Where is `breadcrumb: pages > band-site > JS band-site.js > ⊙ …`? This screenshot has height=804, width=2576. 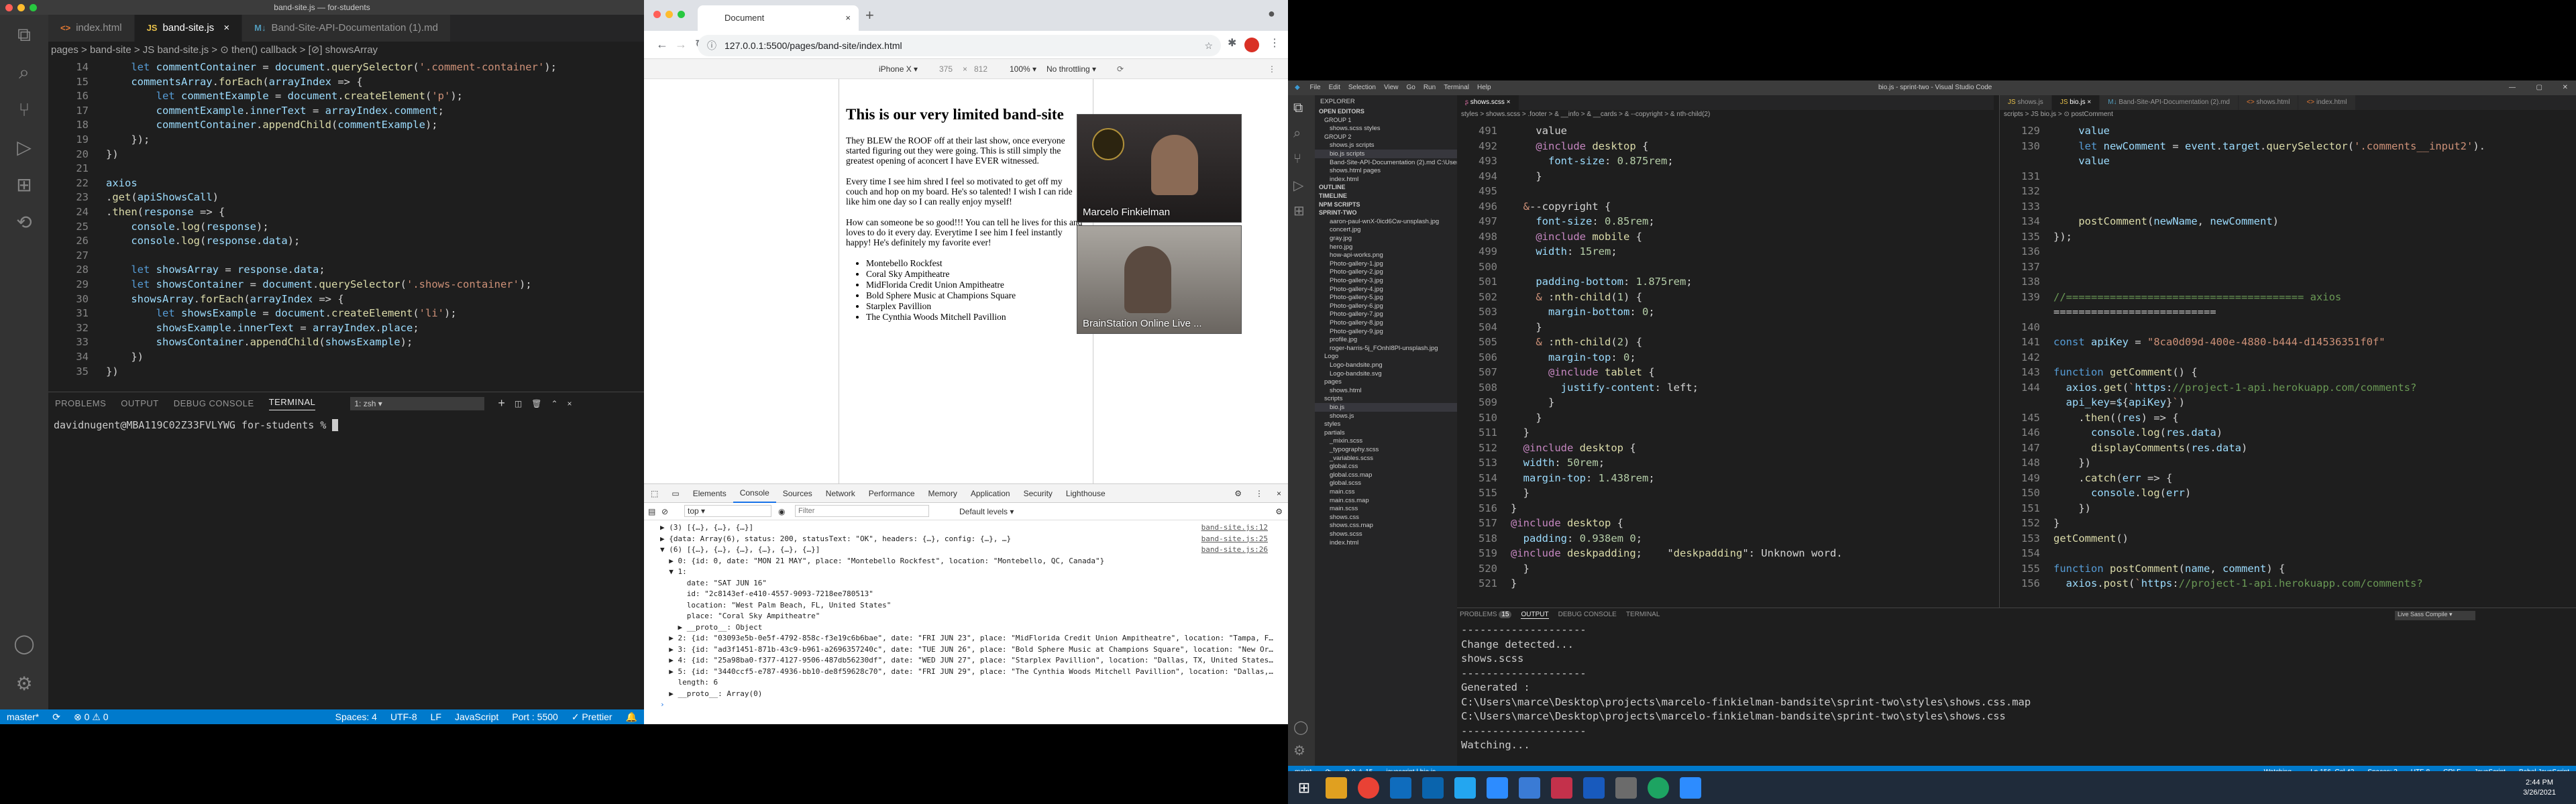
breadcrumb: pages > band-site > JS band-site.js > ⊙ … is located at coordinates (346, 50).